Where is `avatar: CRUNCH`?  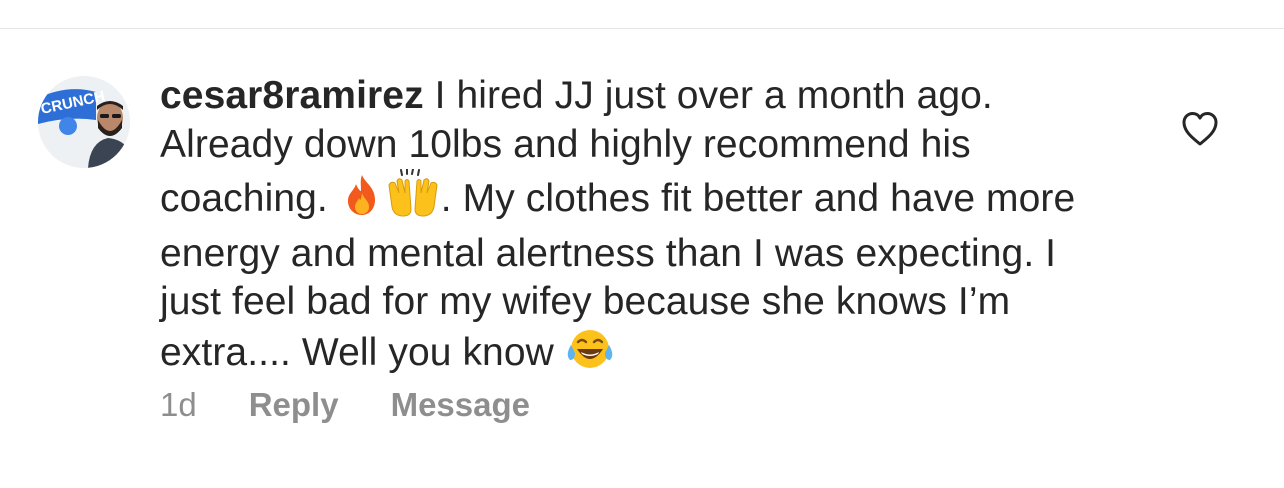
avatar: CRUNCH is located at coordinates (84, 122).